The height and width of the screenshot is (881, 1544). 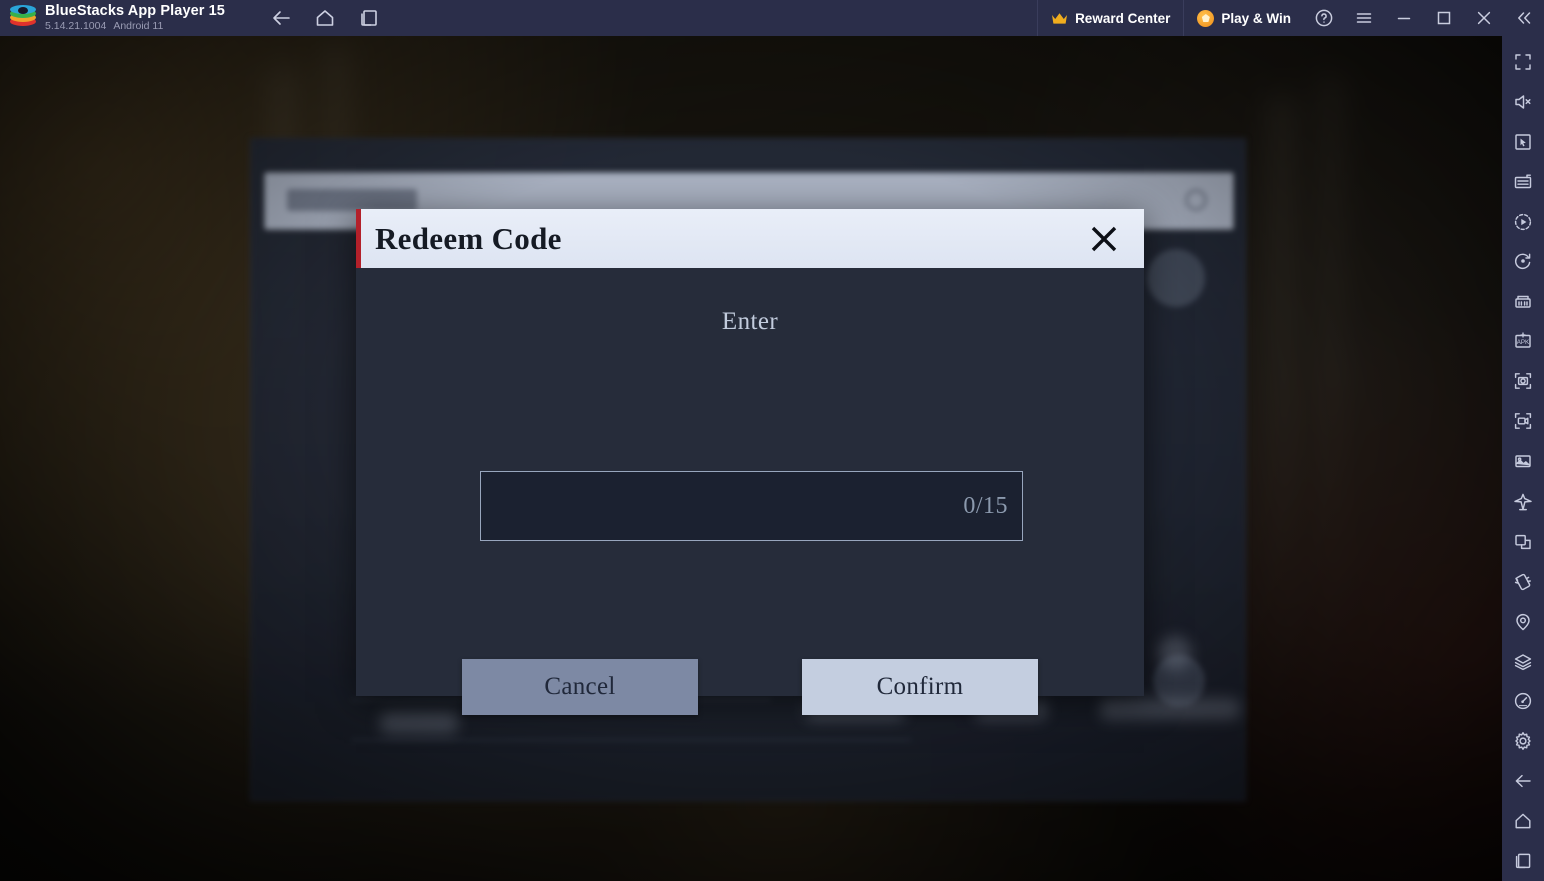 I want to click on window-controls, so click(x=1424, y=18).